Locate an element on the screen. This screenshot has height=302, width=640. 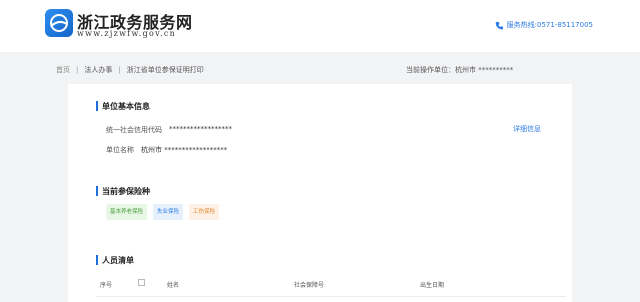
credit-code-value: ****************** is located at coordinates (200, 129).